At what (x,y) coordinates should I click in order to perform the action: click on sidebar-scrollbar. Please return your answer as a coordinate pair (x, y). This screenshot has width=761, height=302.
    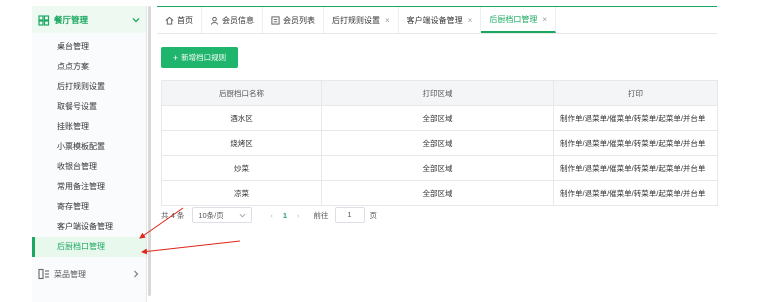
    Looking at the image, I should click on (149, 151).